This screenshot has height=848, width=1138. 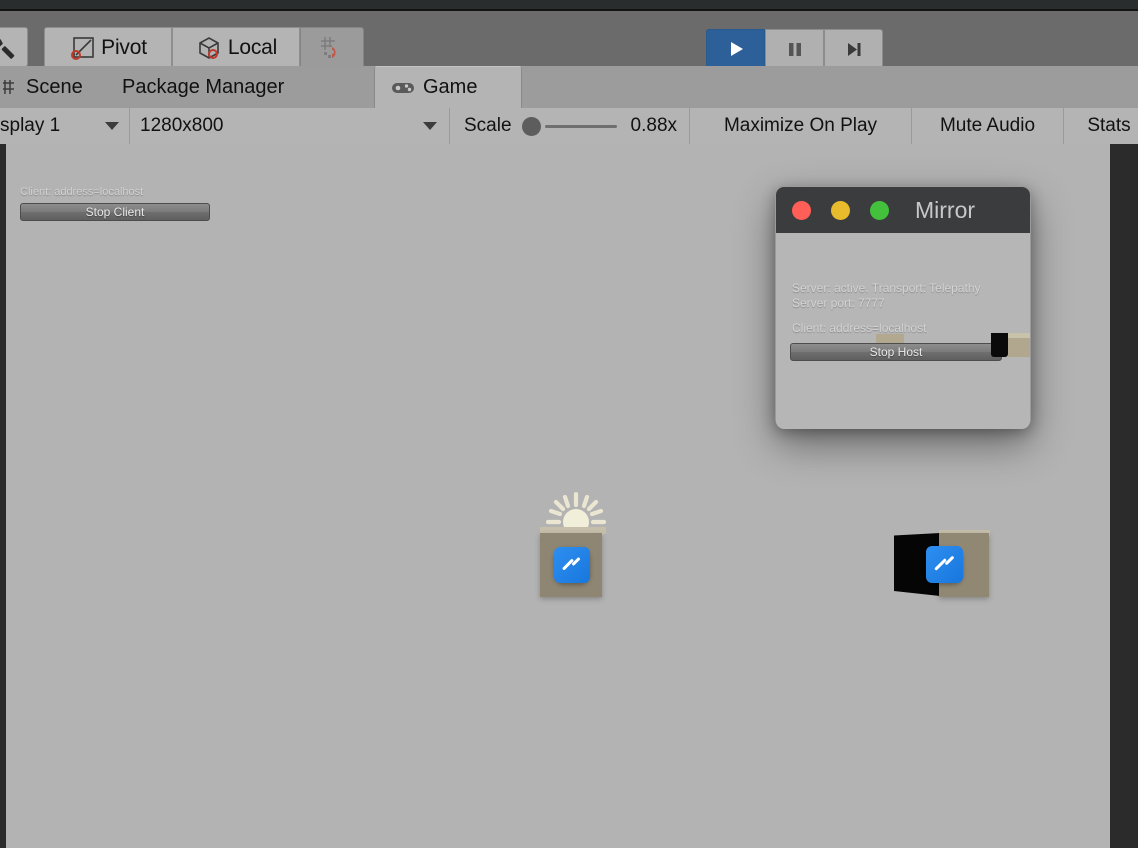 I want to click on scale-slider-knob, so click(x=531, y=126).